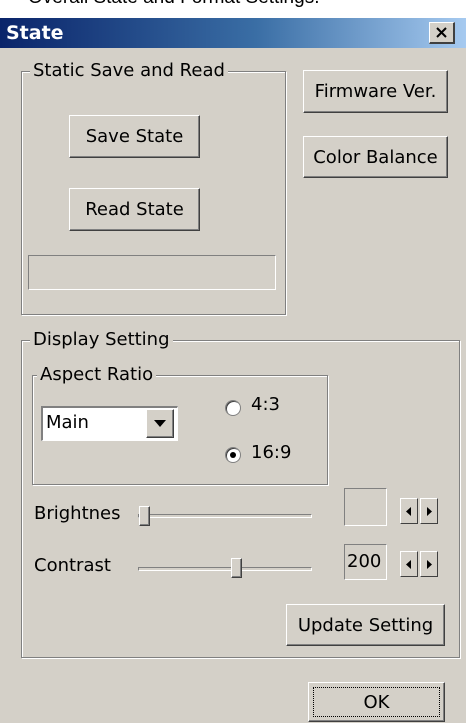 Image resolution: width=466 pixels, height=723 pixels. I want to click on brightness-label: Brightnes, so click(77, 513).